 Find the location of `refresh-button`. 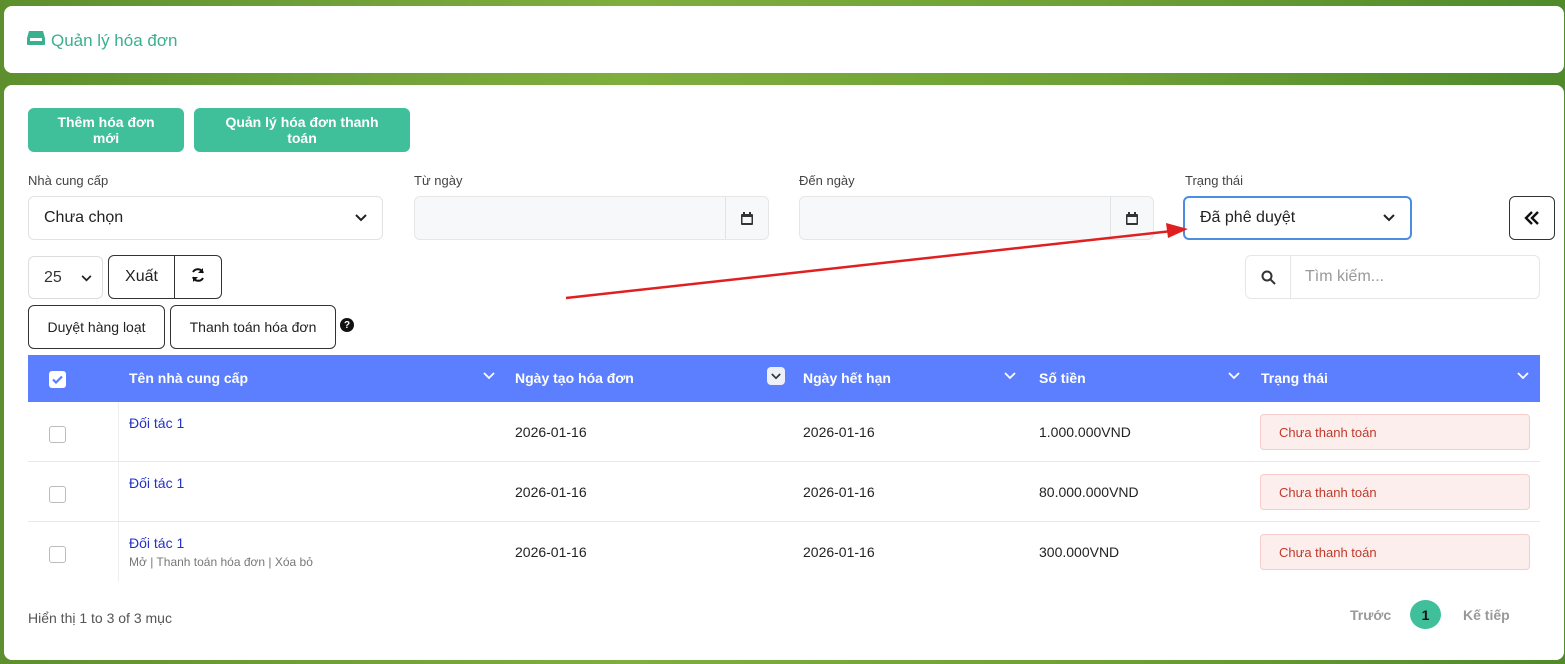

refresh-button is located at coordinates (198, 277).